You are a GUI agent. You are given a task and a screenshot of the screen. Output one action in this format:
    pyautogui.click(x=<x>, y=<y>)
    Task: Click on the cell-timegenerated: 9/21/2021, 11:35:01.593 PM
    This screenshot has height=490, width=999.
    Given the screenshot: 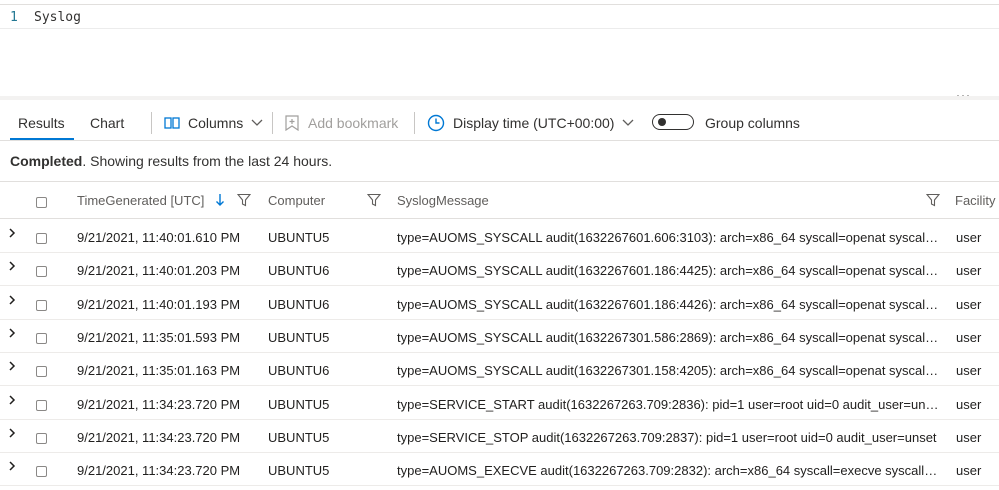 What is the action you would take?
    pyautogui.click(x=159, y=337)
    